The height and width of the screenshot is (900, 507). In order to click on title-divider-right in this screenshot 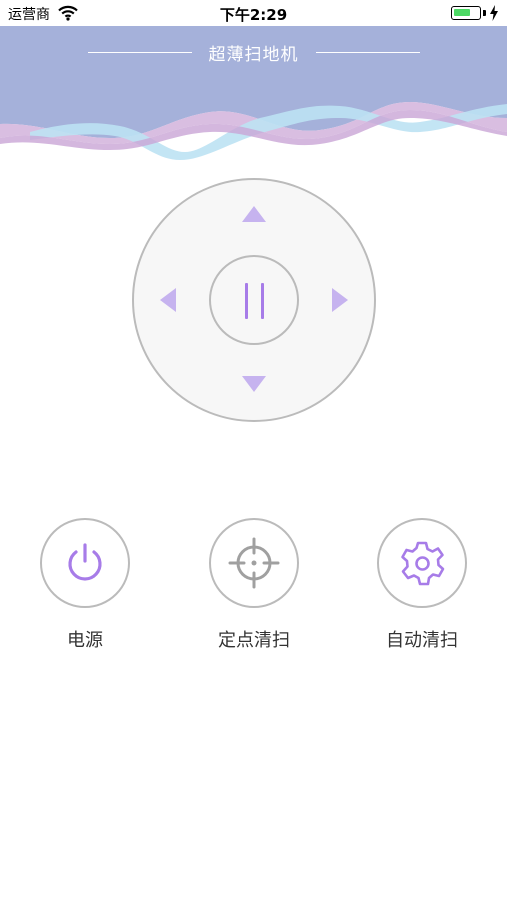, I will do `click(368, 52)`.